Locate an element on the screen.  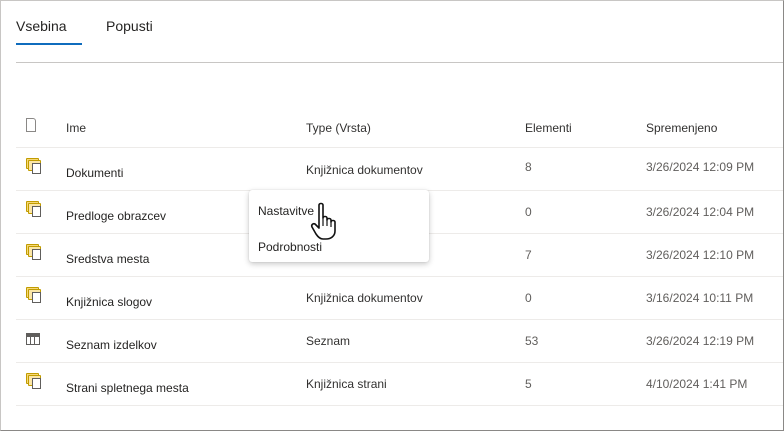
hand-cursor-icon is located at coordinates (323, 221).